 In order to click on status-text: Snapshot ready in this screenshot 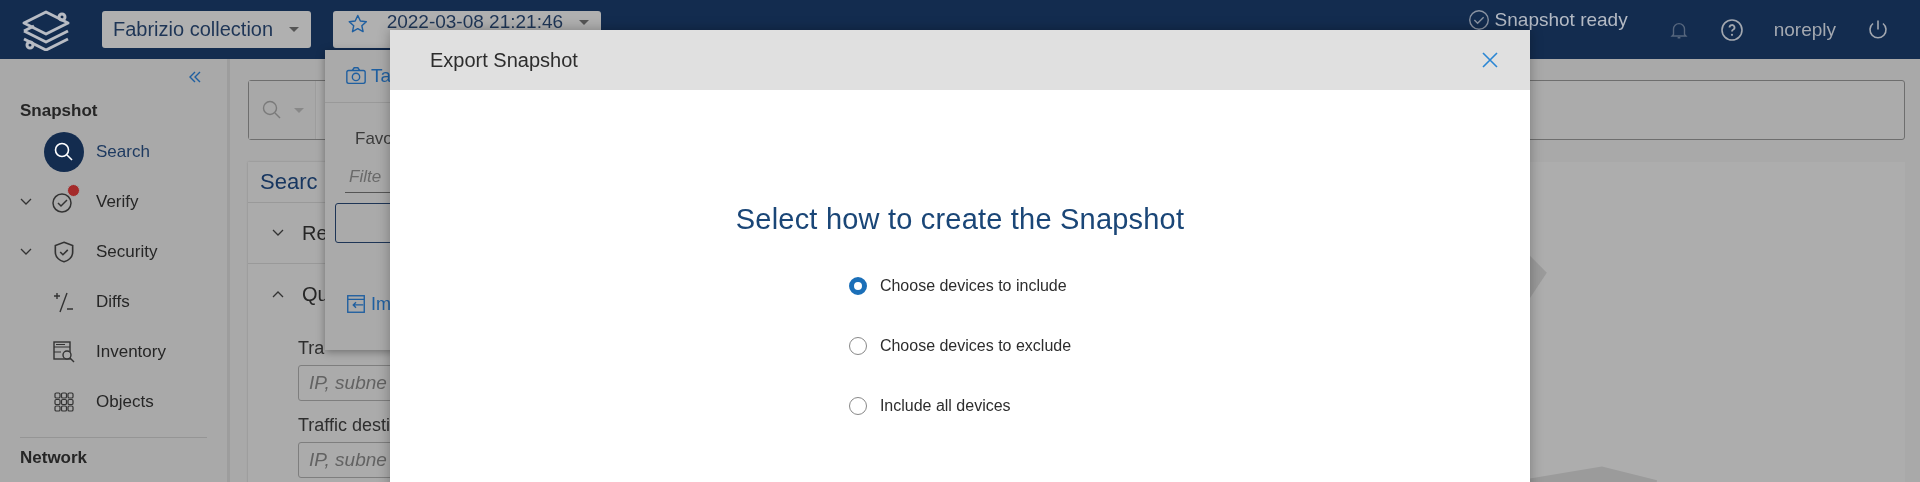, I will do `click(1561, 19)`.